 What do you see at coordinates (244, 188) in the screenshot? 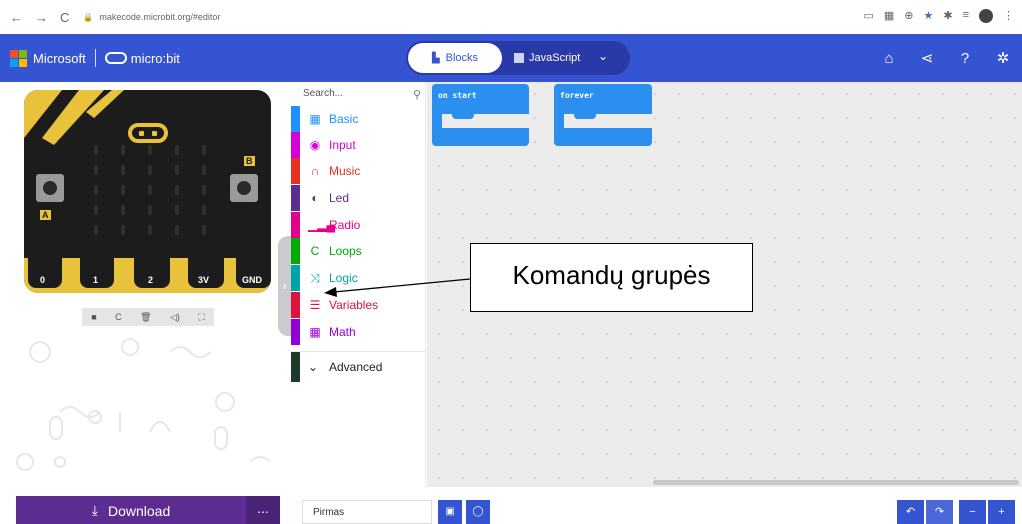
I see `button-b` at bounding box center [244, 188].